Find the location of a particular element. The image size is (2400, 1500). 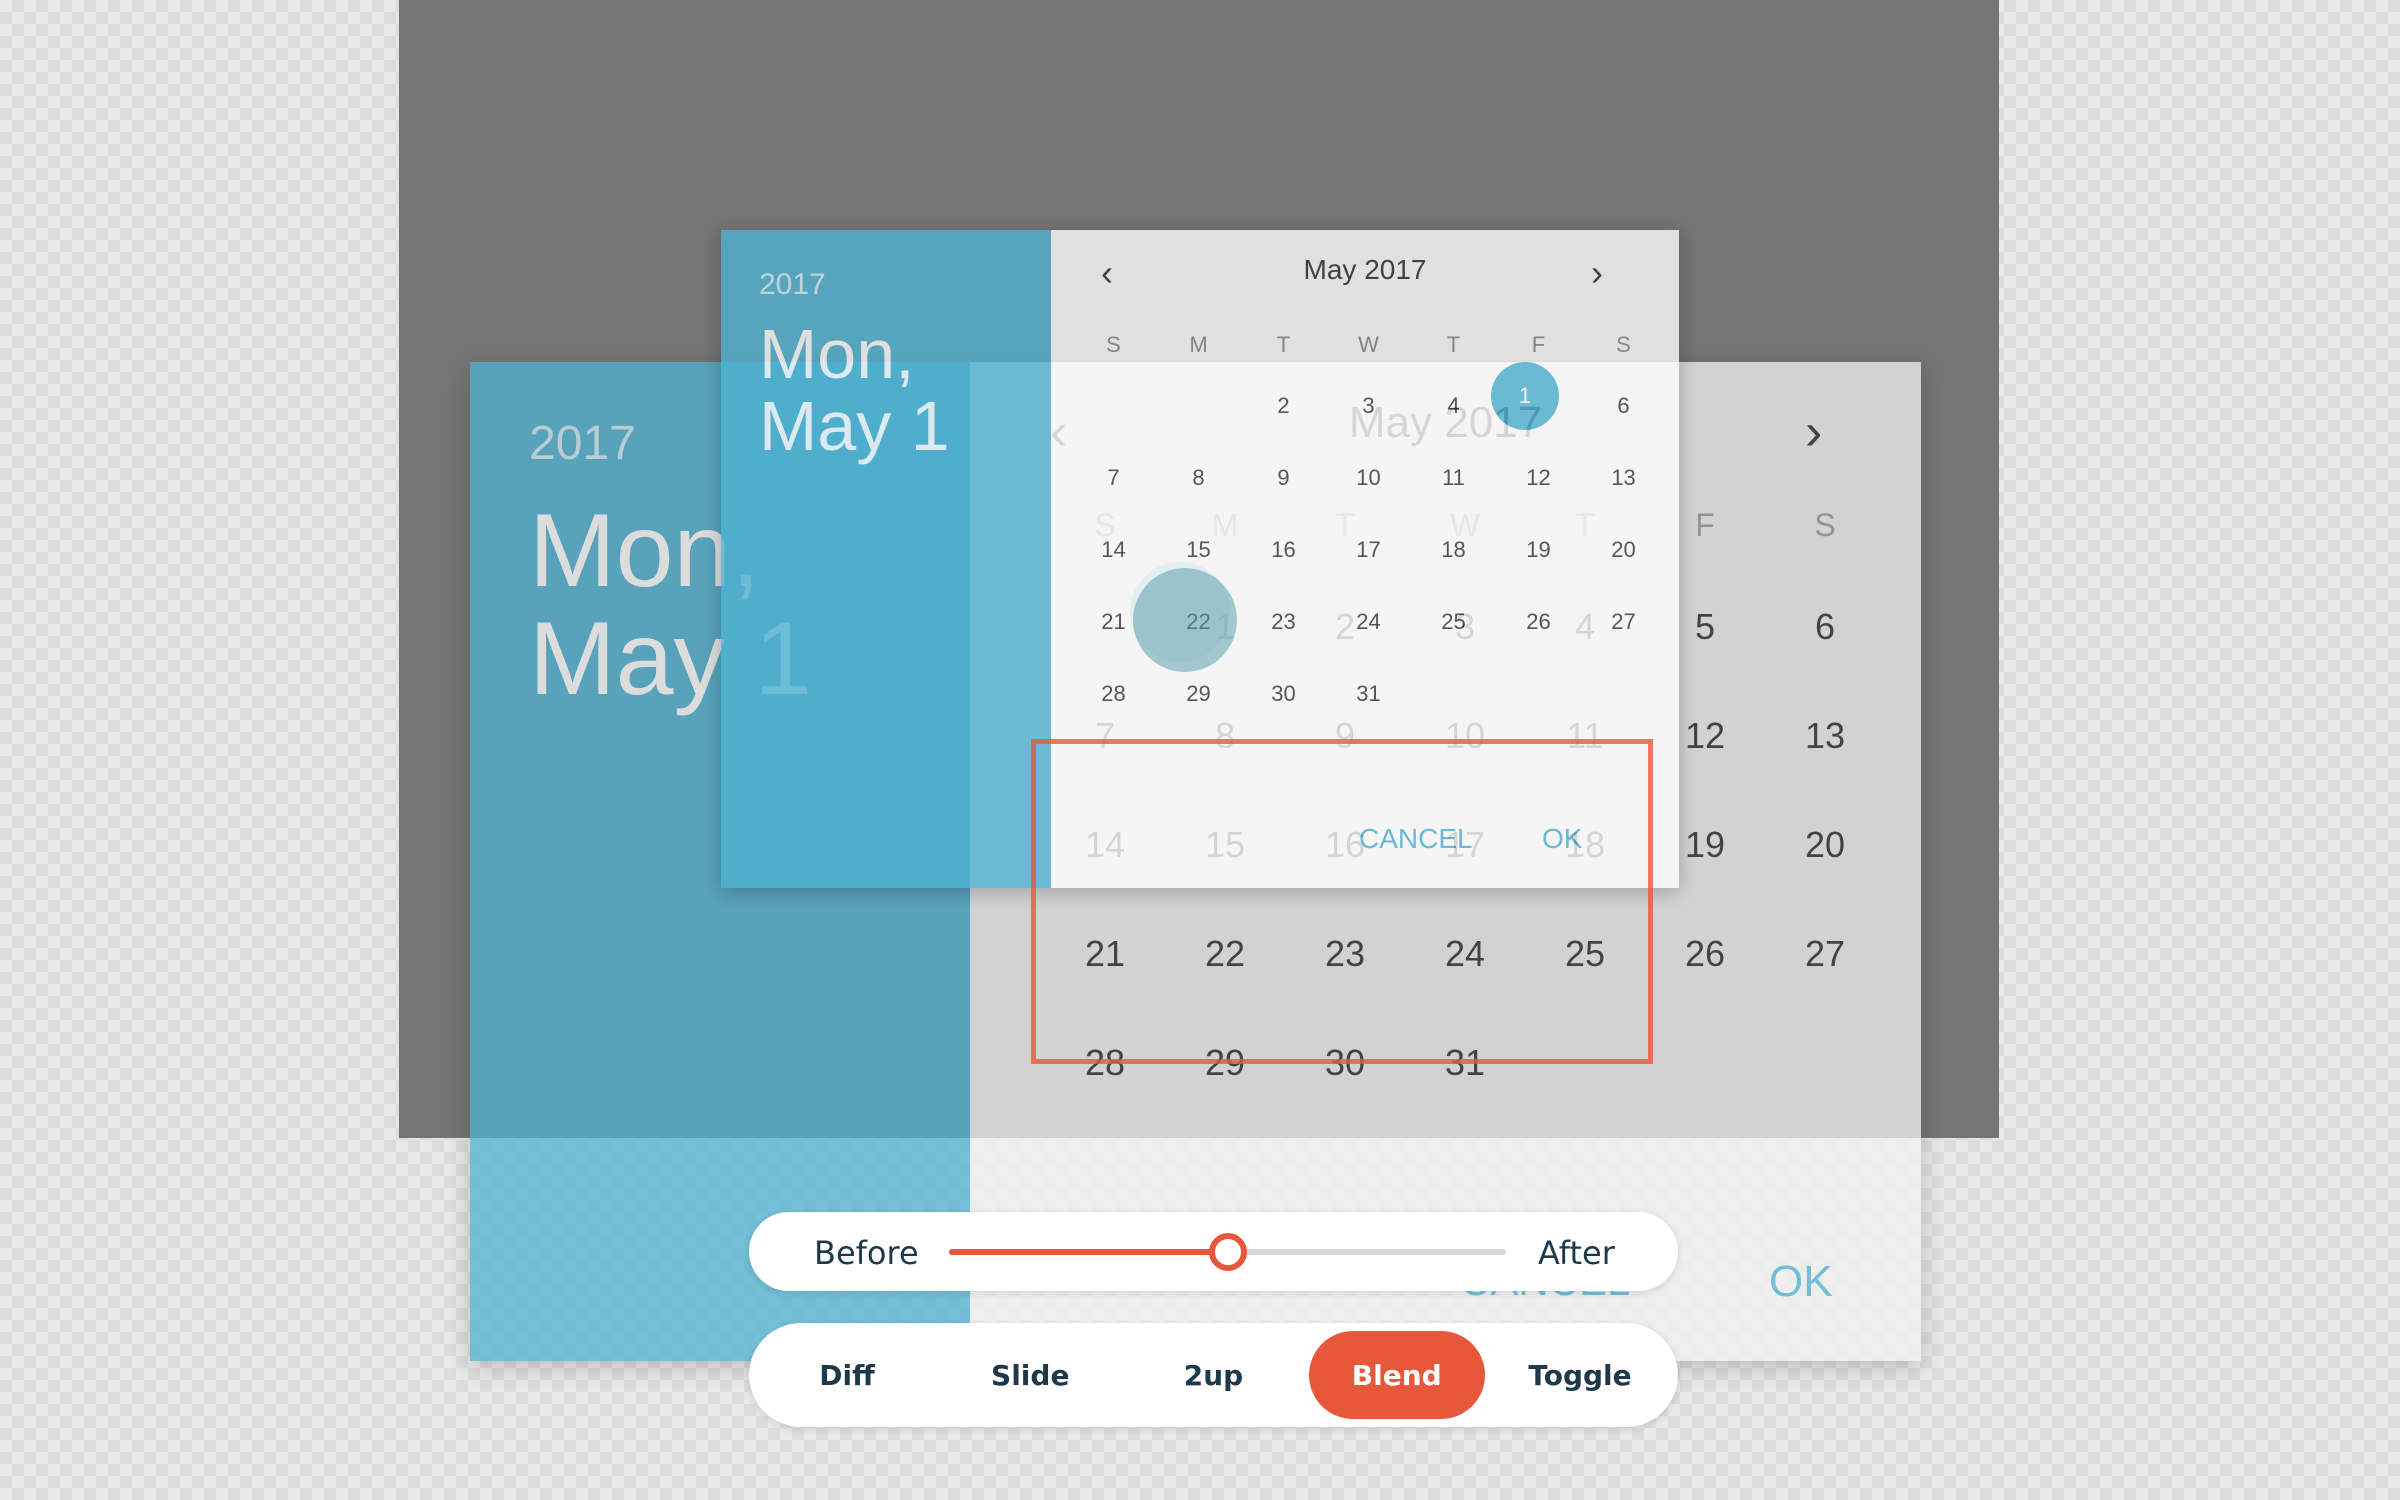

before-day-cell: 16 is located at coordinates (1283, 550).